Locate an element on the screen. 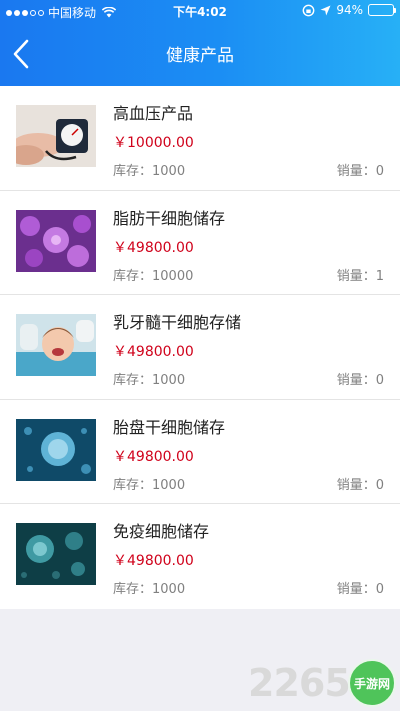  watermark-number: 2265 is located at coordinates (299, 683).